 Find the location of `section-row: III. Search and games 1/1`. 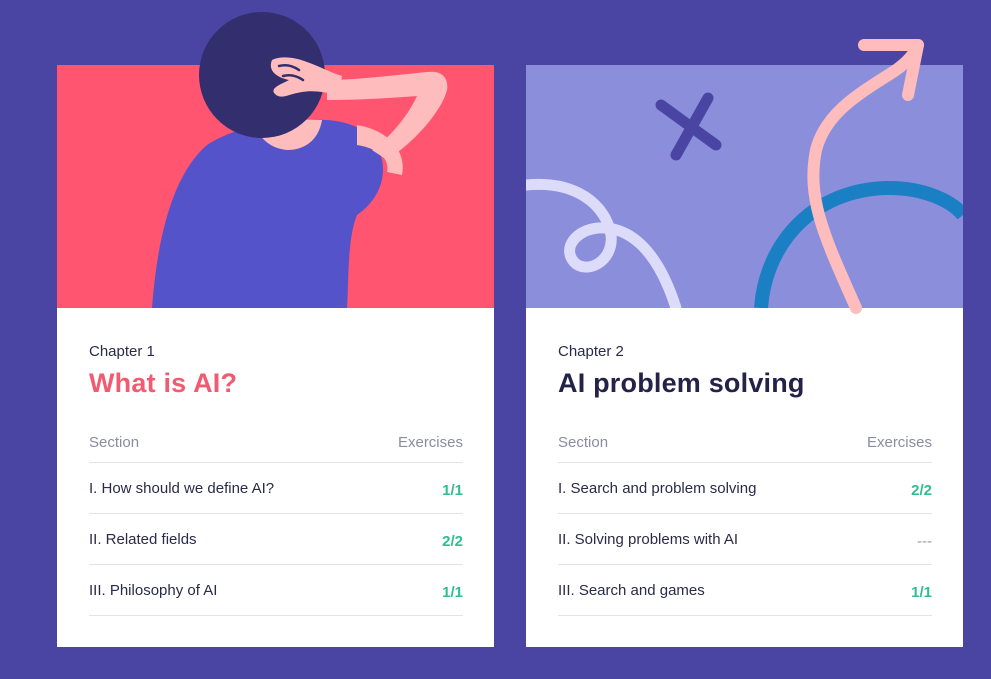

section-row: III. Search and games 1/1 is located at coordinates (745, 590).